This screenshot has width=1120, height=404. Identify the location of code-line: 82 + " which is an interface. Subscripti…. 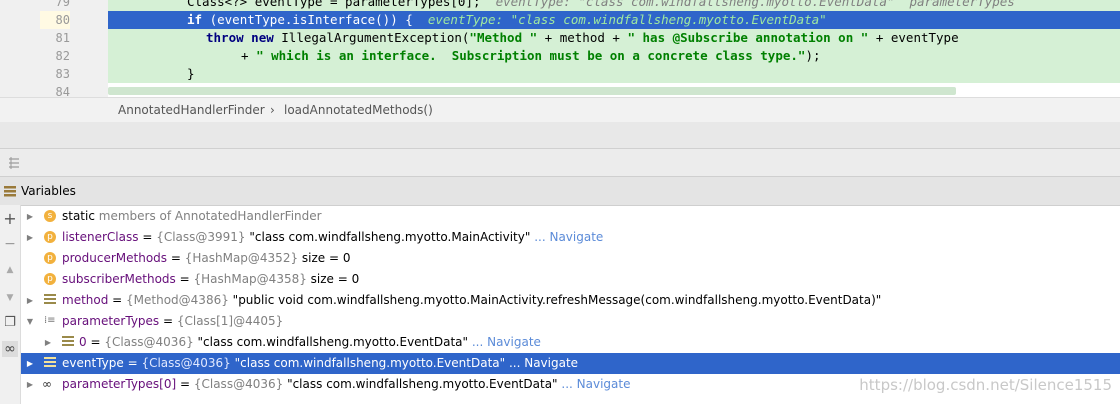
(560, 56).